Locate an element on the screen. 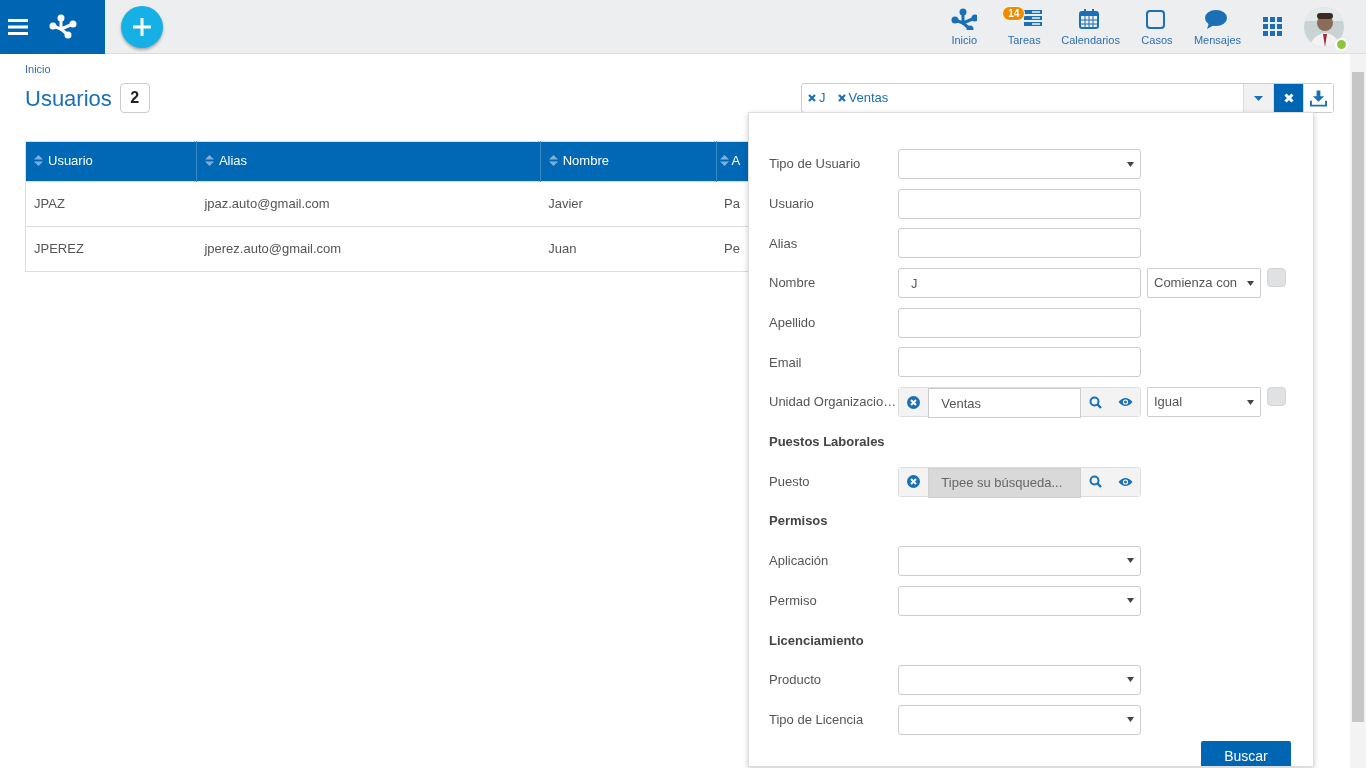 This screenshot has width=1366, height=768. nav-item: Inicio is located at coordinates (964, 26).